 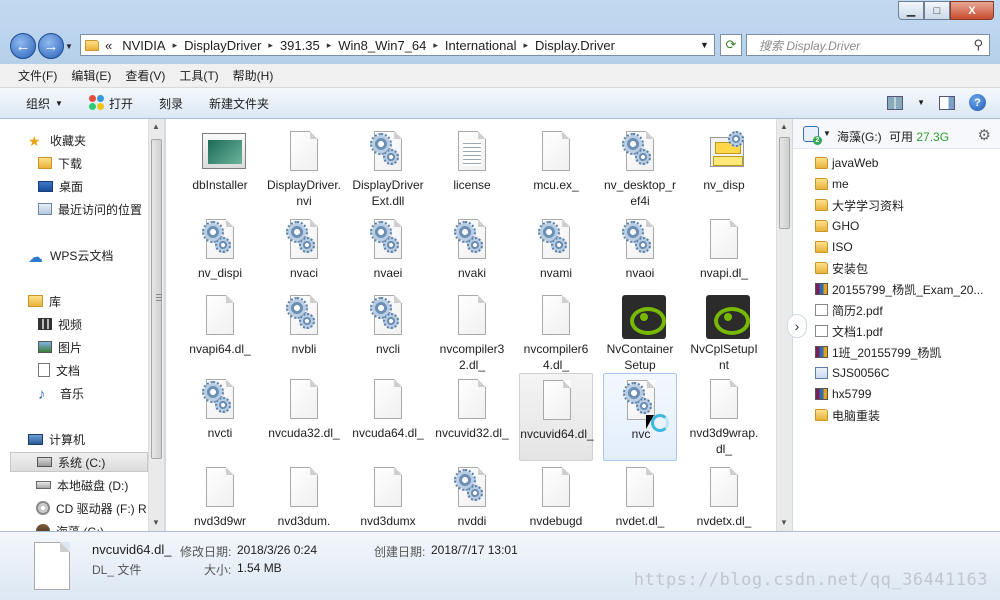 What do you see at coordinates (837, 226) in the screenshot?
I see `cloud-list-item: GHO` at bounding box center [837, 226].